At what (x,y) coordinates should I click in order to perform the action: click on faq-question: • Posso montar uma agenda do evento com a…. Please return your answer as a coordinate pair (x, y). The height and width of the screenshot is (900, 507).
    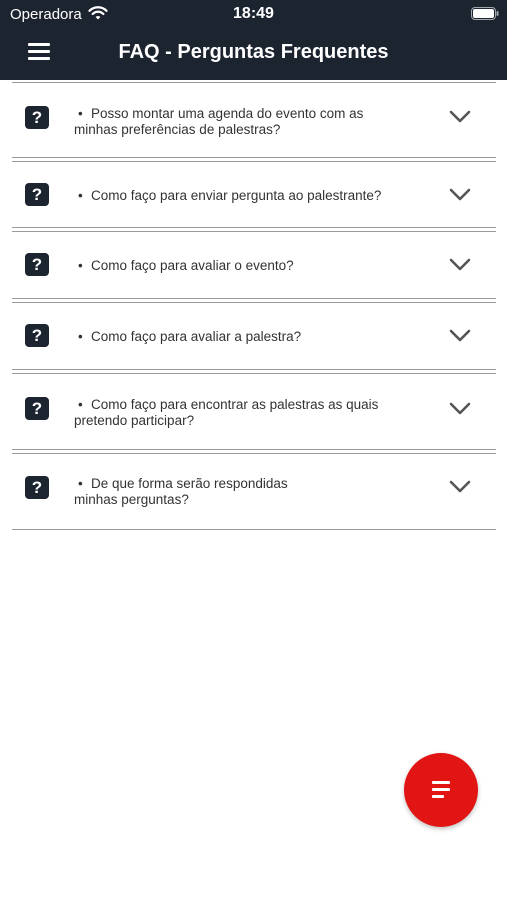
    Looking at the image, I should click on (239, 122).